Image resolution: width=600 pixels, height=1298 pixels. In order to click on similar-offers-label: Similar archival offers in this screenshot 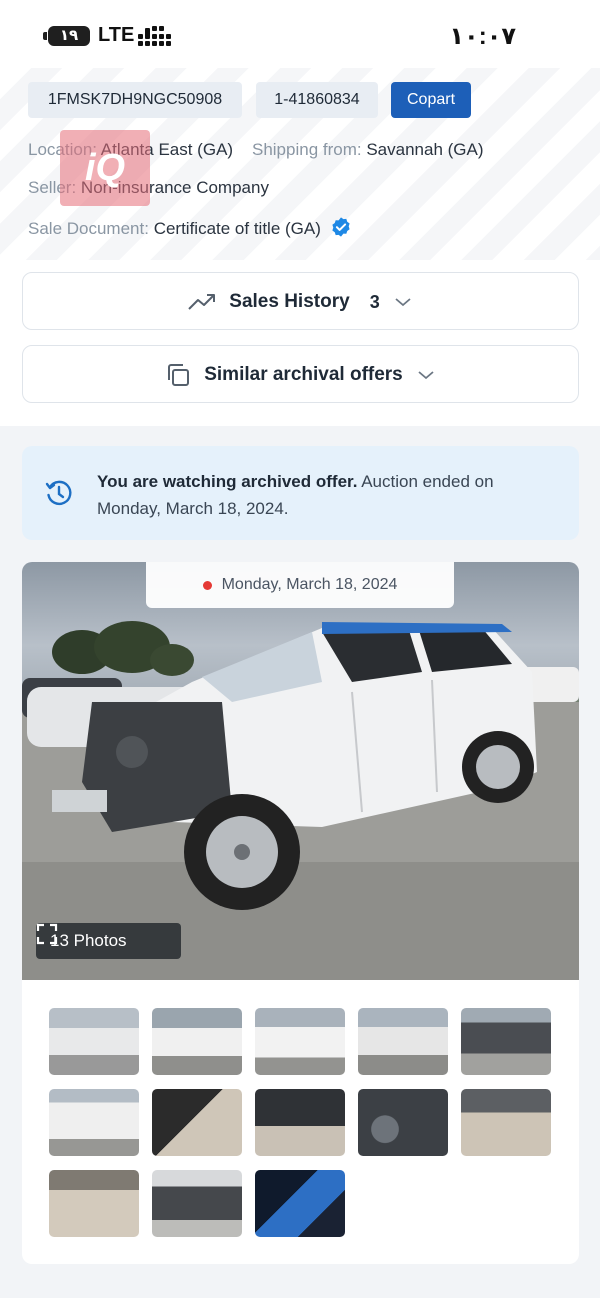, I will do `click(303, 374)`.